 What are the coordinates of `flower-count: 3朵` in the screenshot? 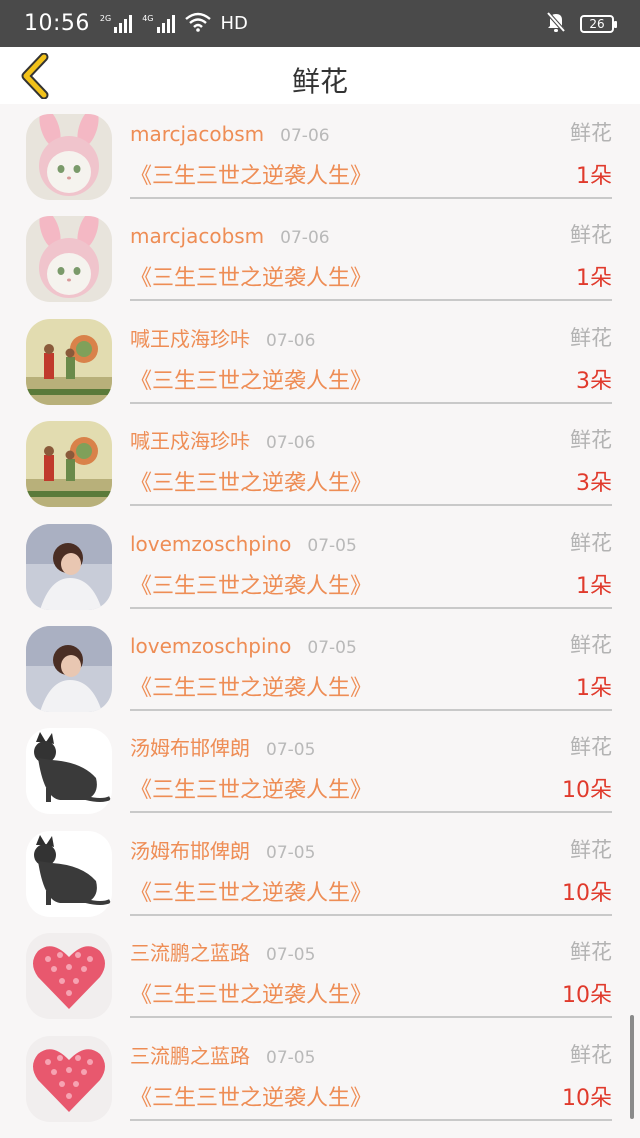 It's located at (594, 484).